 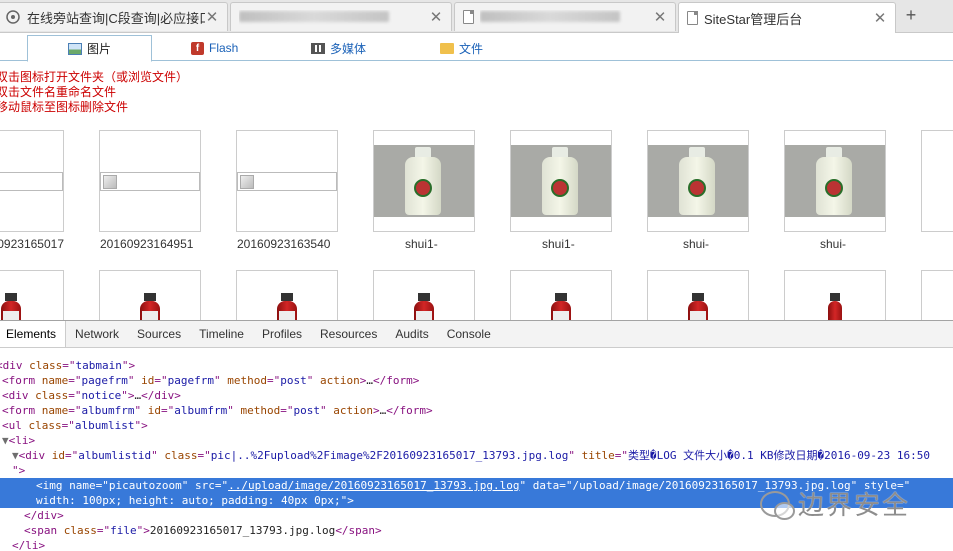 I want to click on wechat-icon, so click(x=777, y=505).